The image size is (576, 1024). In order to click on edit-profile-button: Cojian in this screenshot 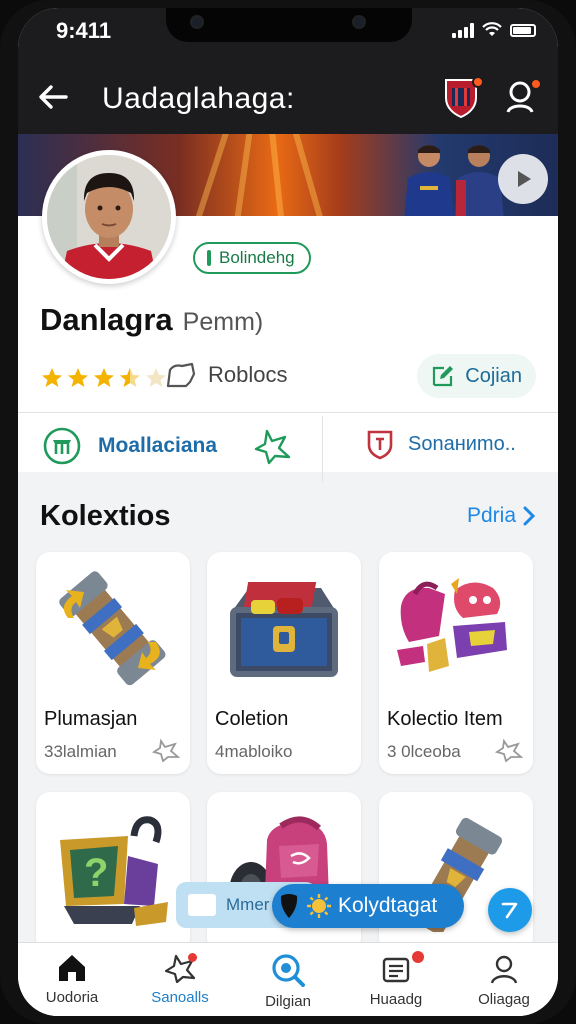, I will do `click(476, 376)`.